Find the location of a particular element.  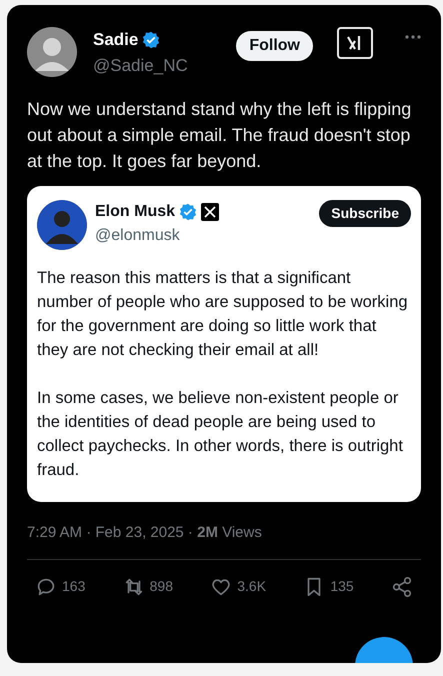

share-button is located at coordinates (401, 587).